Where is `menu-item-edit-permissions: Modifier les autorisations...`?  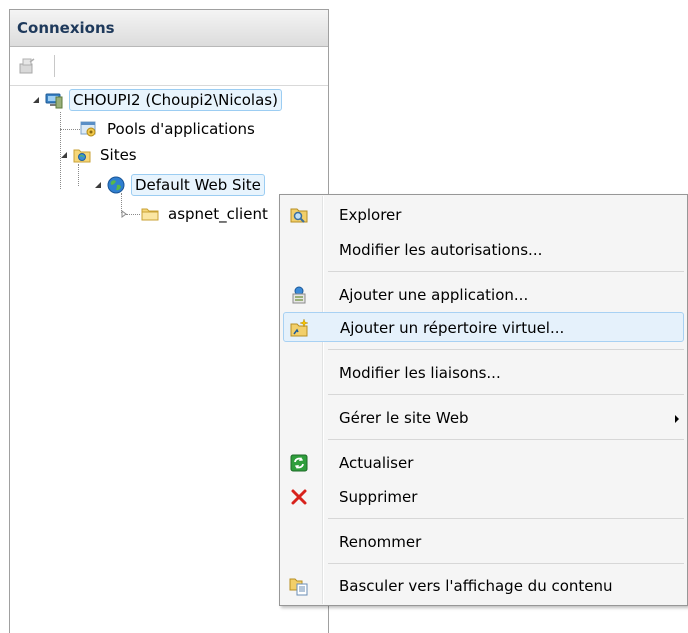
menu-item-edit-permissions: Modifier les autorisations... is located at coordinates (483, 250).